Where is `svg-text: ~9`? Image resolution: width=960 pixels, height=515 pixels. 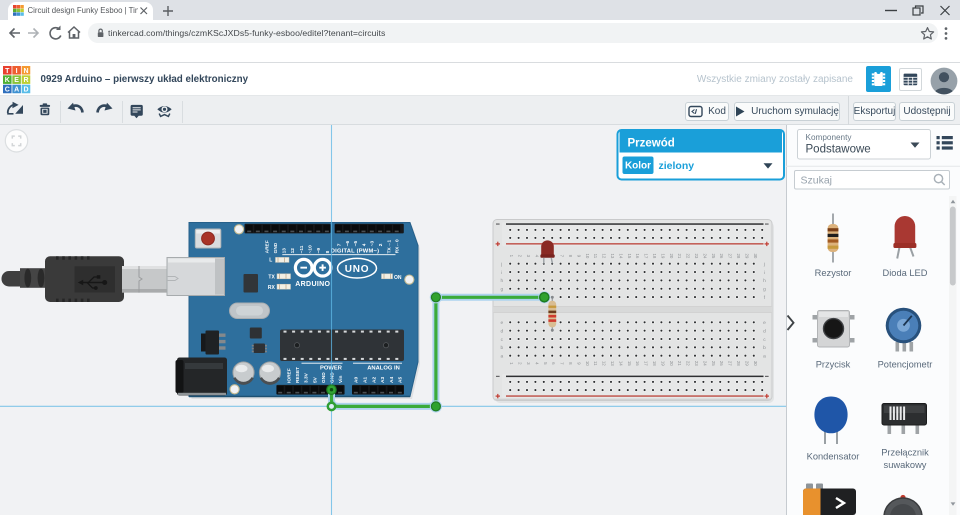
svg-text: ~9 is located at coordinates (319, 251).